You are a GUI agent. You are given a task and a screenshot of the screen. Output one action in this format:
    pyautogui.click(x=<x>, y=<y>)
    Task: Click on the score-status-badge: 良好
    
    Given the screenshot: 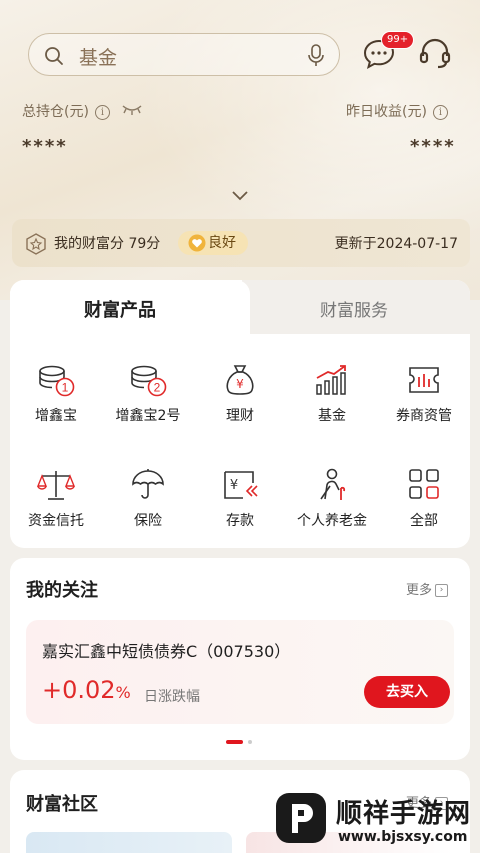 What is the action you would take?
    pyautogui.click(x=213, y=243)
    